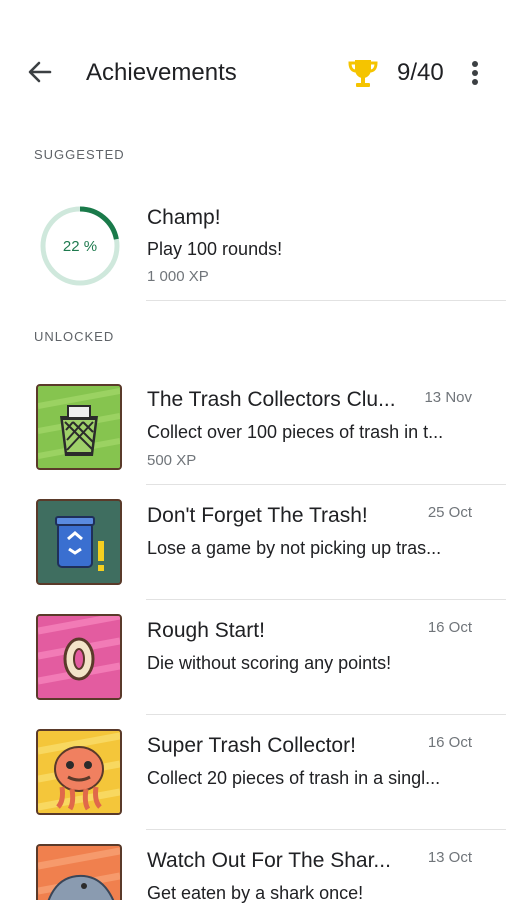 The height and width of the screenshot is (905, 506). Describe the element at coordinates (215, 249) in the screenshot. I see `achievement-description: Play 100 rounds!` at that location.